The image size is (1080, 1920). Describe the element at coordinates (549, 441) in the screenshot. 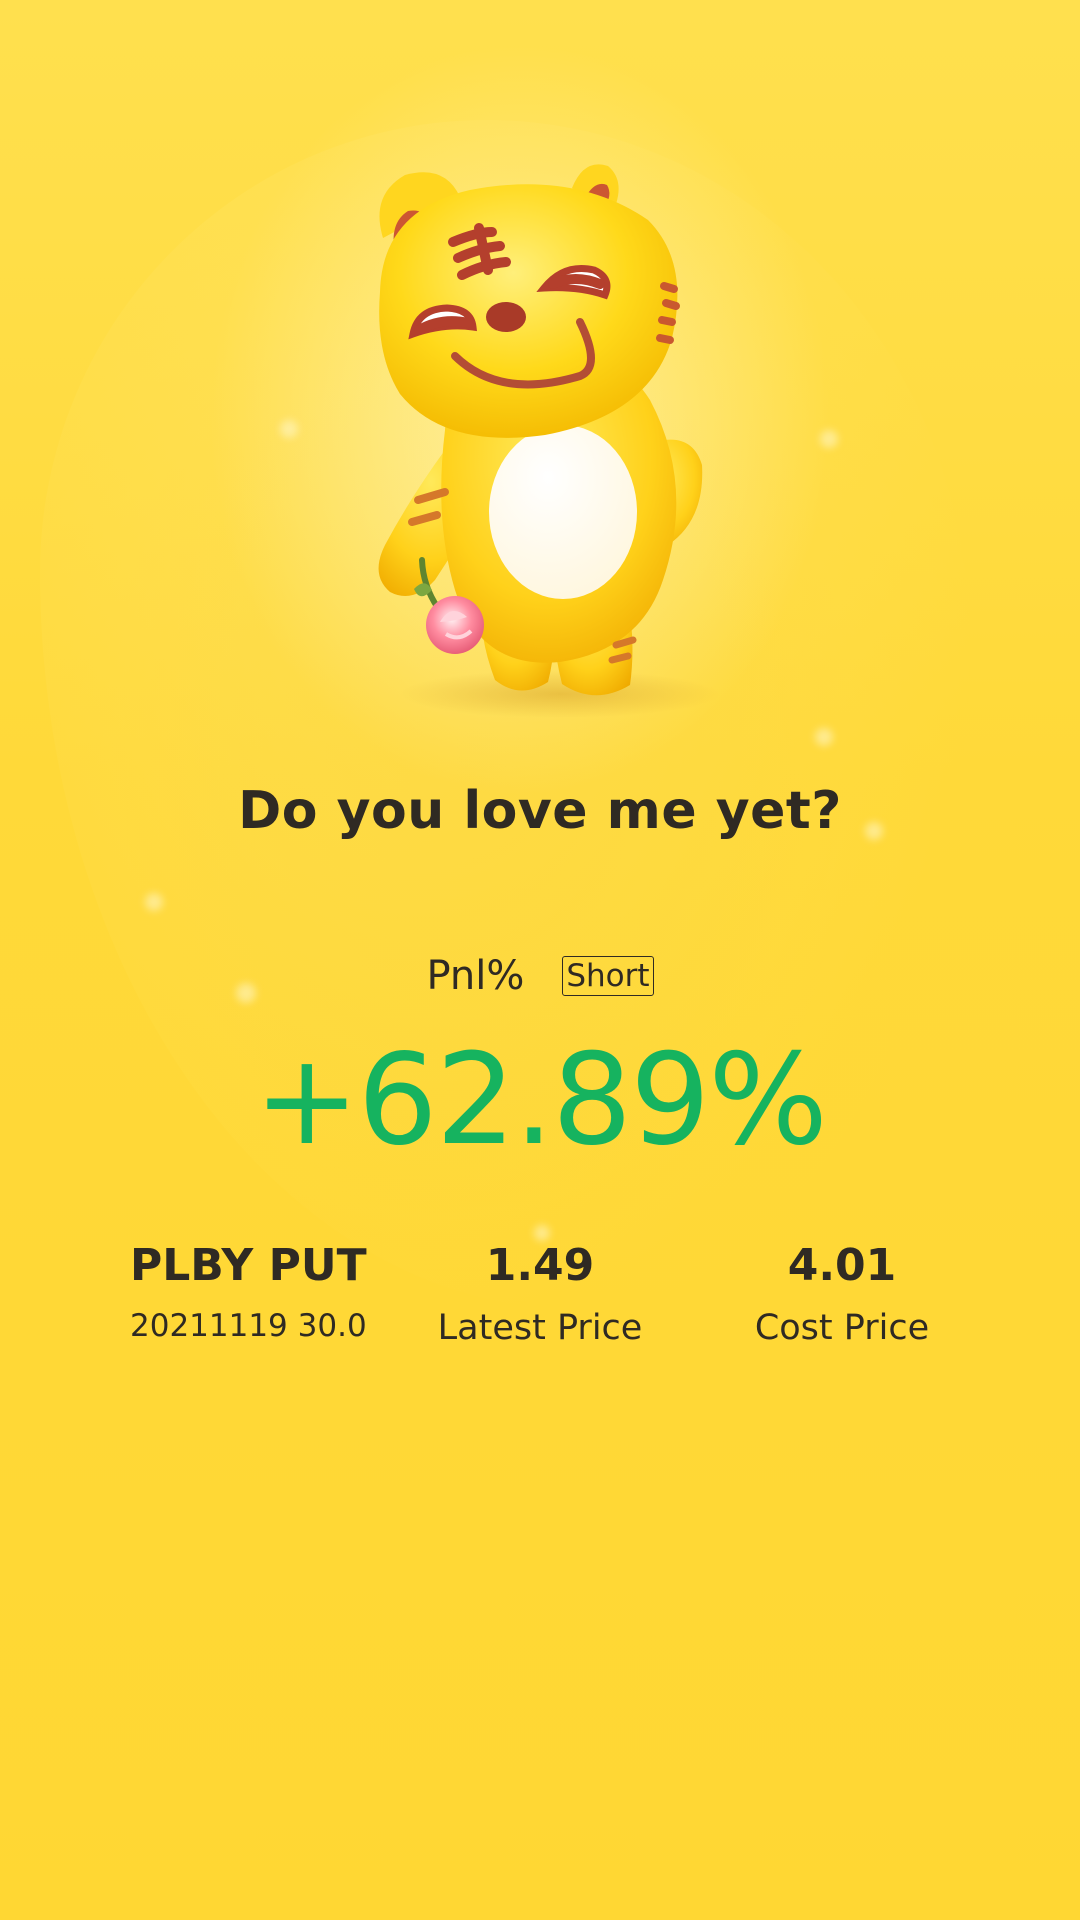

I see `tiger-mascot-icon` at that location.